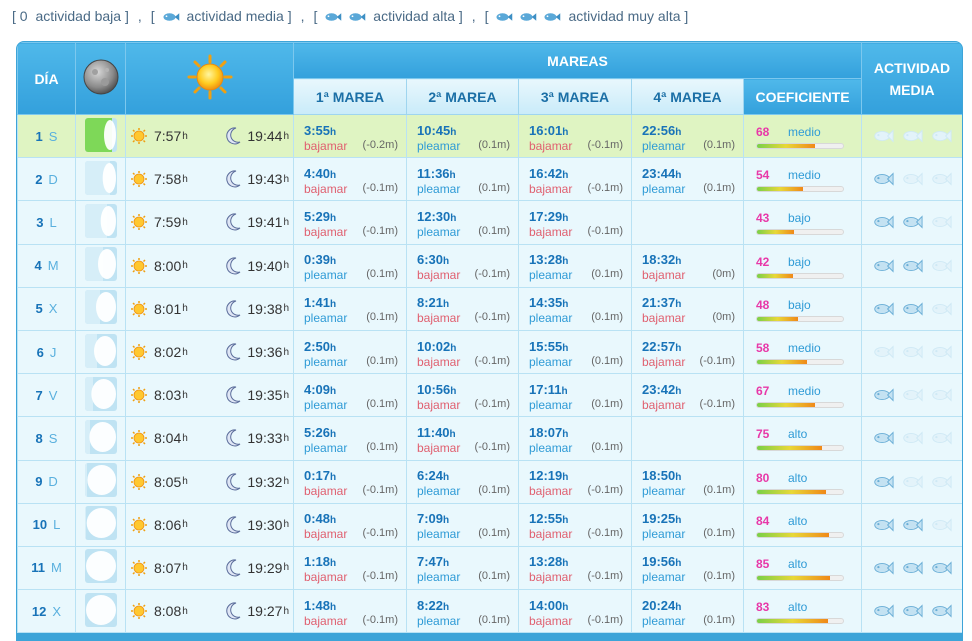 This screenshot has height=641, width=972. What do you see at coordinates (687, 524) in the screenshot?
I see `tide-cell: 19:25h pleamar (0.1m)` at bounding box center [687, 524].